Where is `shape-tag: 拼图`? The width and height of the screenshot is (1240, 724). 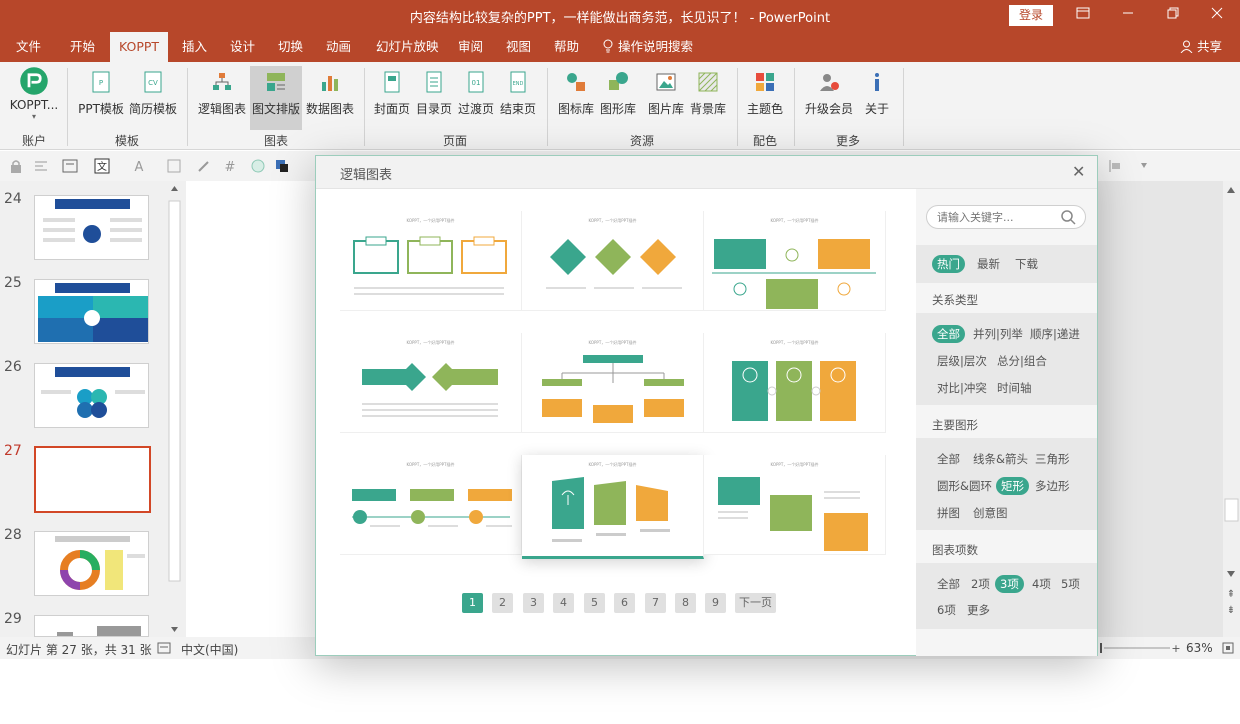
shape-tag: 拼图 is located at coordinates (948, 513).